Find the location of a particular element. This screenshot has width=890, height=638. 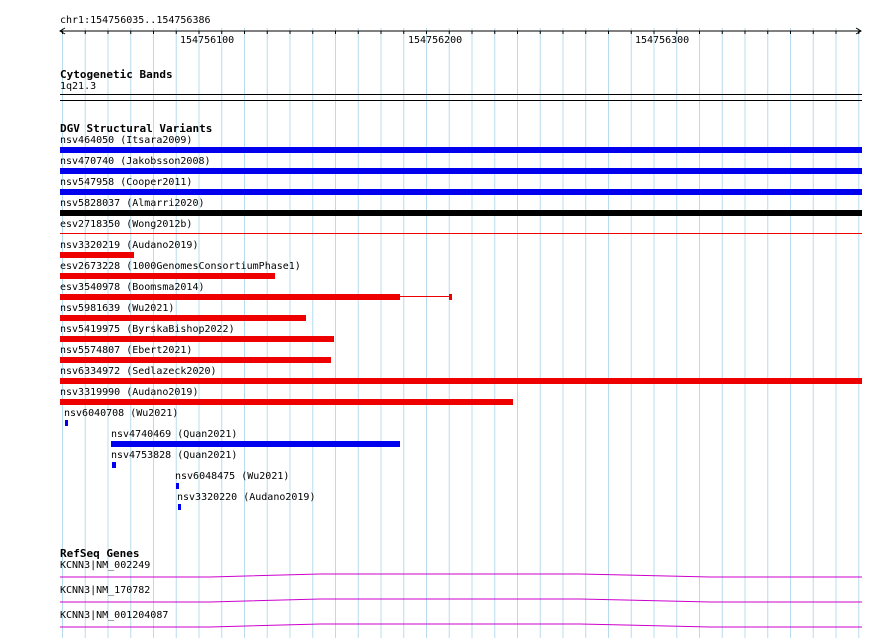

variant-label: nsv6334972 (Sedlazeck2020) is located at coordinates (138, 372).